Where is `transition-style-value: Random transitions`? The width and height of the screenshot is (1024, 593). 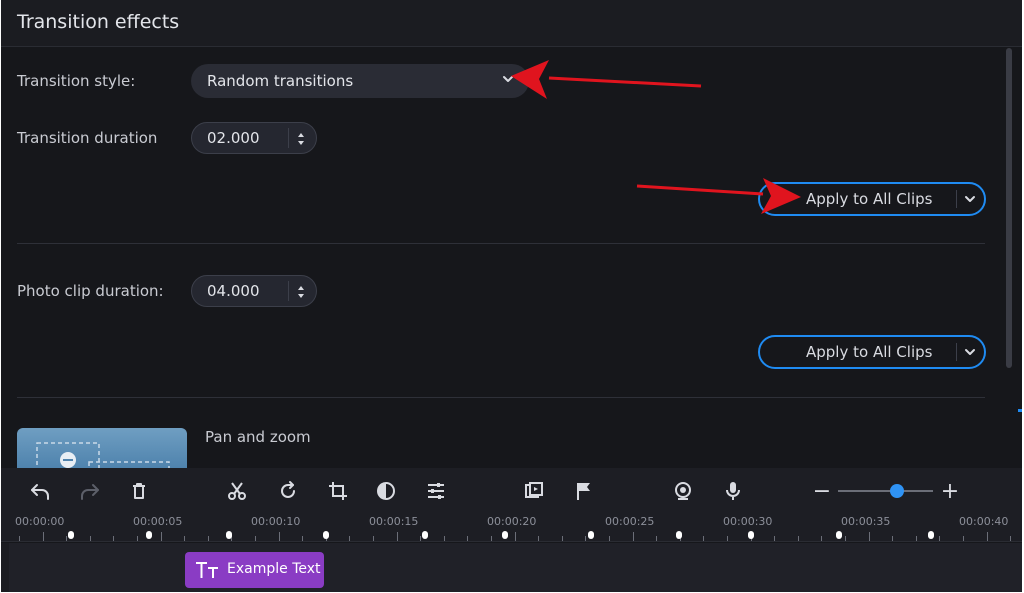 transition-style-value: Random transitions is located at coordinates (280, 81).